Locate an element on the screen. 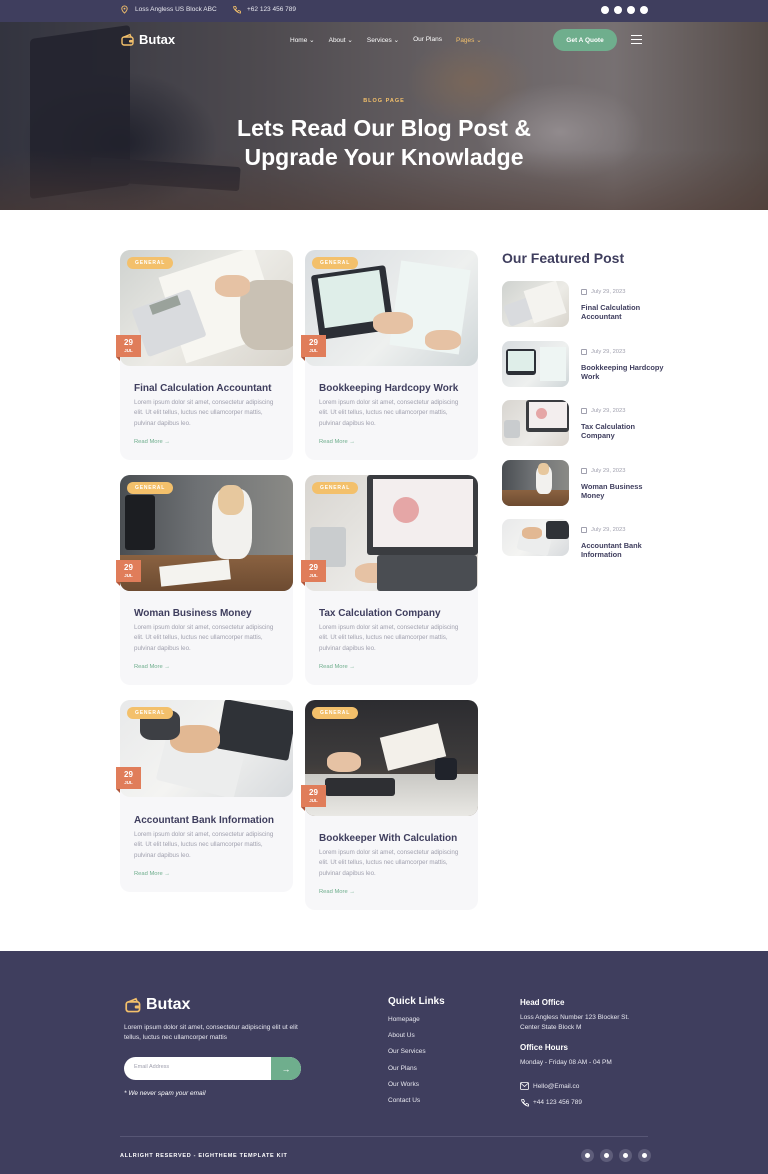 This screenshot has height=1174, width=768. mug-shape is located at coordinates (446, 769).